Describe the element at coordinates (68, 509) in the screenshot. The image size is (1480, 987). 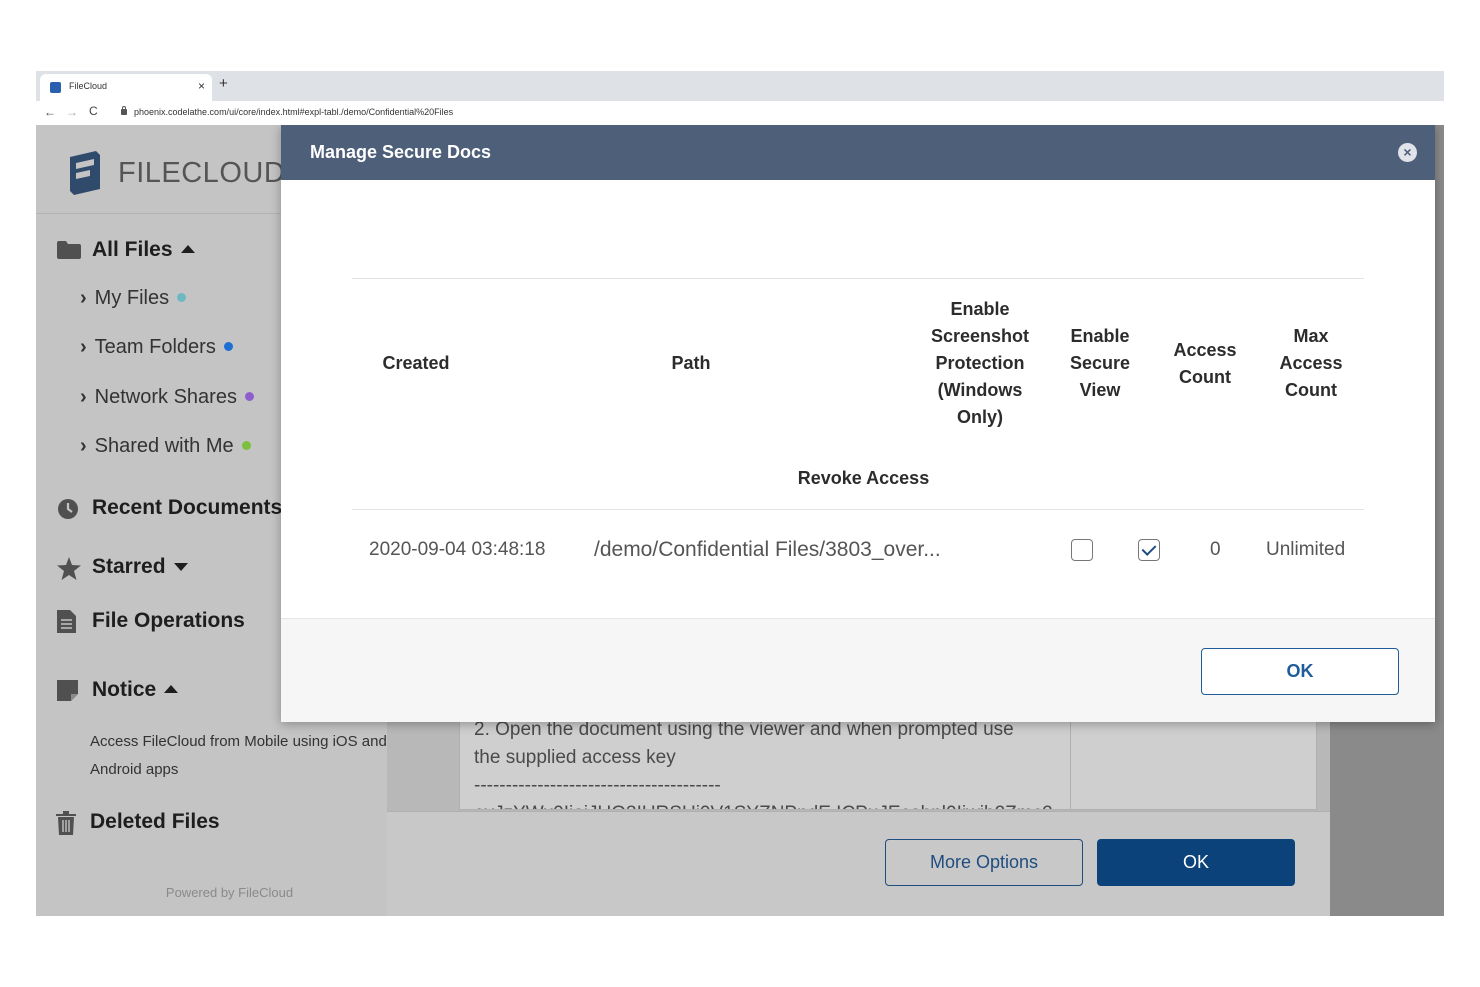
I see `clock-icon` at that location.